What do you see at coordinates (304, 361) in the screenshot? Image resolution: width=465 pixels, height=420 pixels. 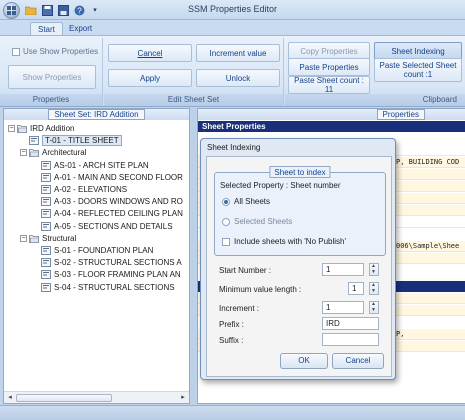 I see `ok-button: OK` at bounding box center [304, 361].